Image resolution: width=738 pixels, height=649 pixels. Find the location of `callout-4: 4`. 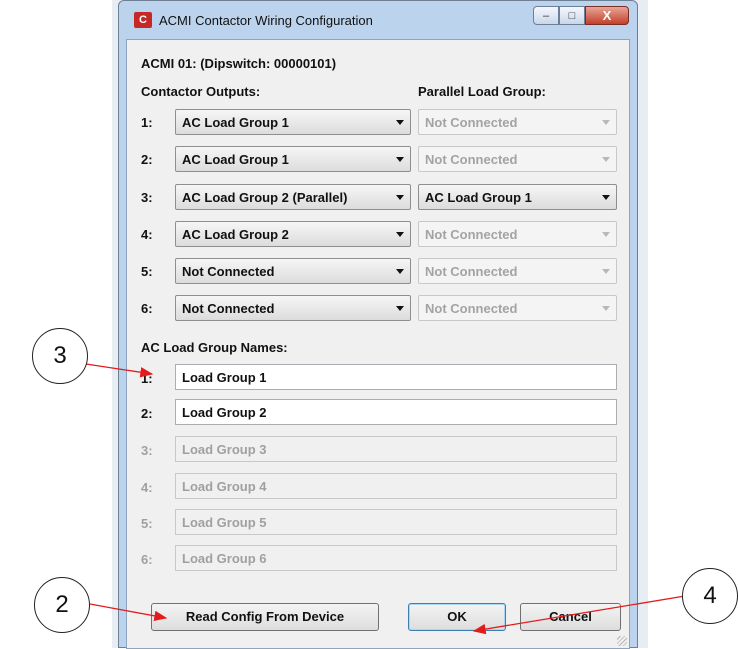

callout-4: 4 is located at coordinates (710, 596).